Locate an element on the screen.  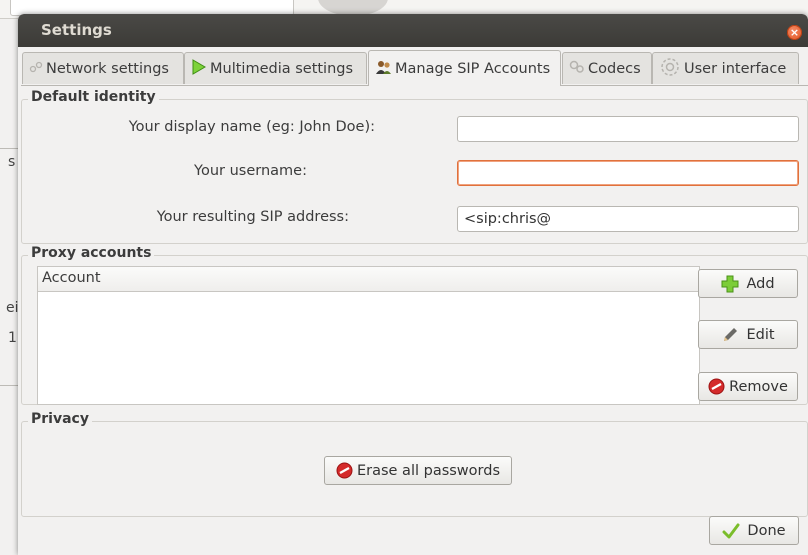
tab-label: Manage SIP Accounts is located at coordinates (473, 68).